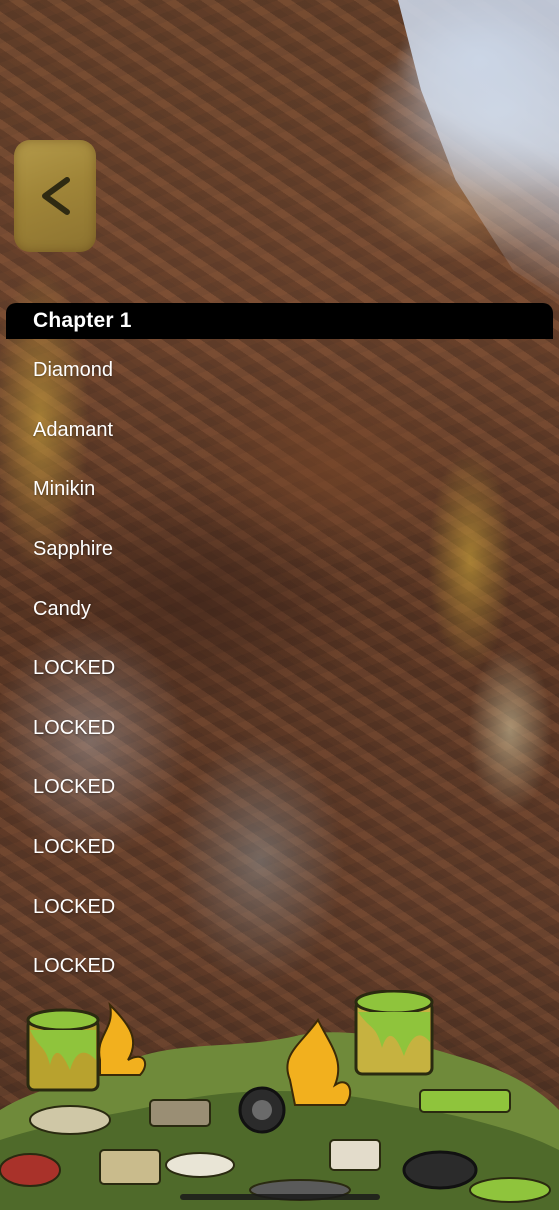 The image size is (559, 1210). What do you see at coordinates (279, 1197) in the screenshot?
I see `home-indicator` at bounding box center [279, 1197].